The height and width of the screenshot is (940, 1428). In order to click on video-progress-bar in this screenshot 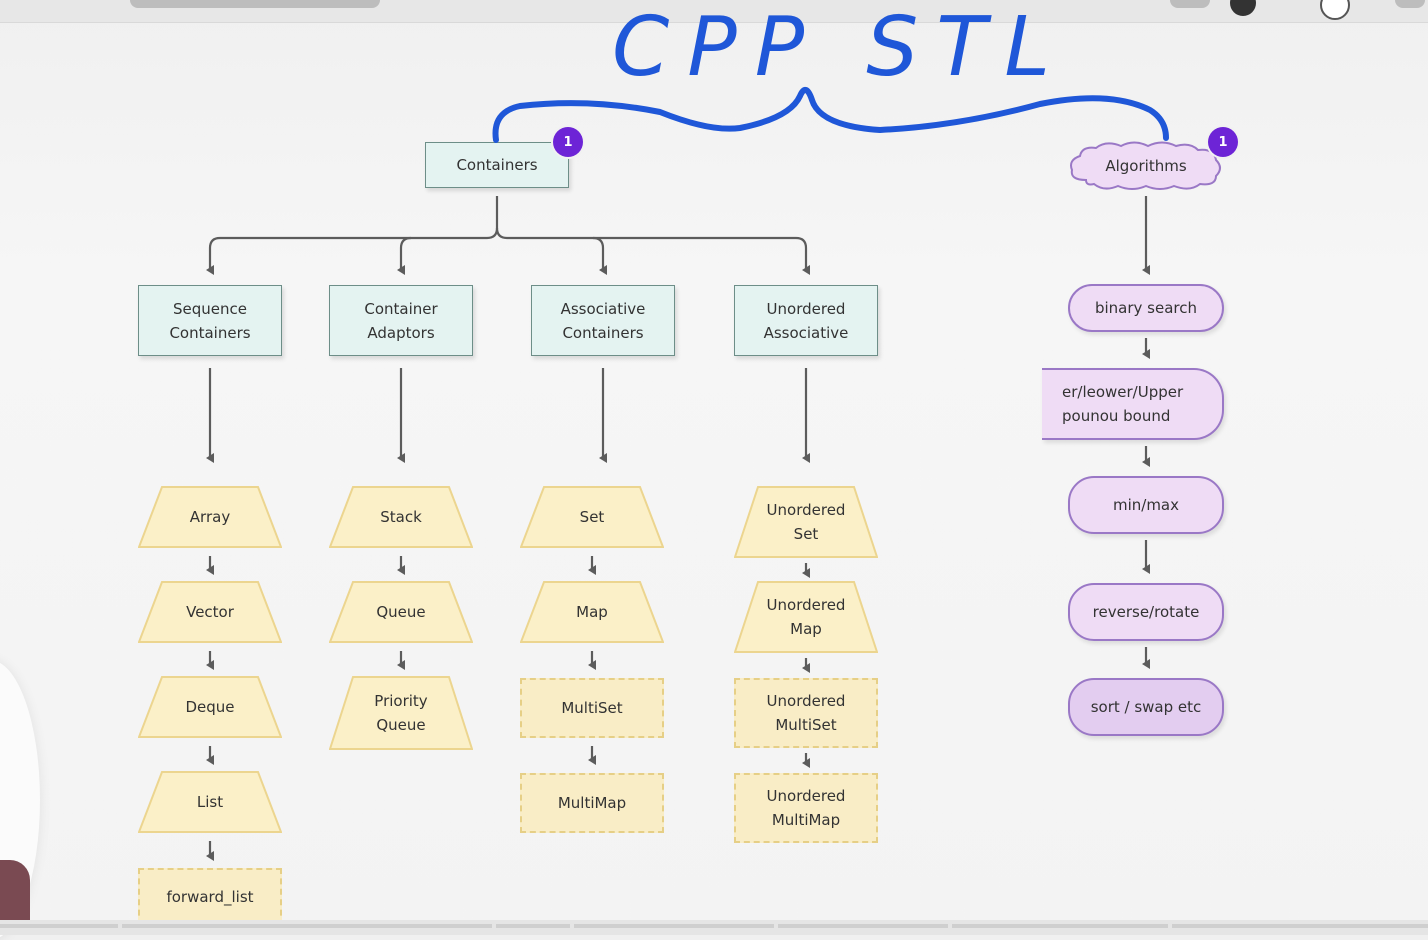, I will do `click(714, 927)`.